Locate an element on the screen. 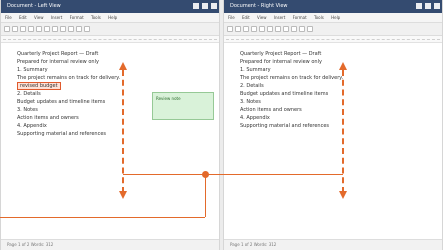  comment-balloon-text: Review note is located at coordinates (168, 98).